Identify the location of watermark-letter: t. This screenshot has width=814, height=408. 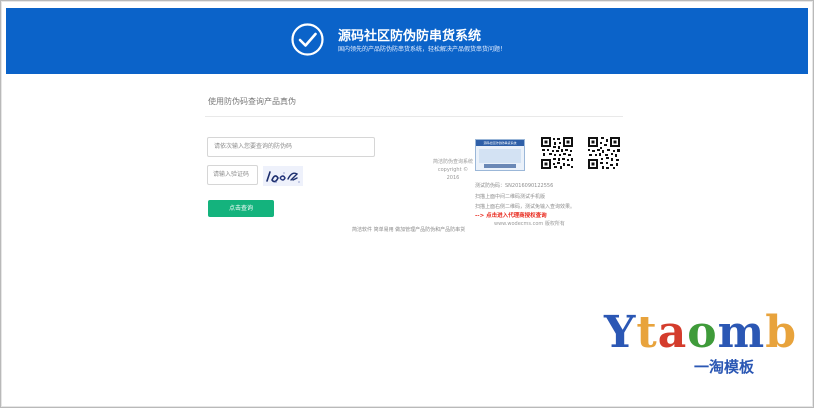
(647, 332).